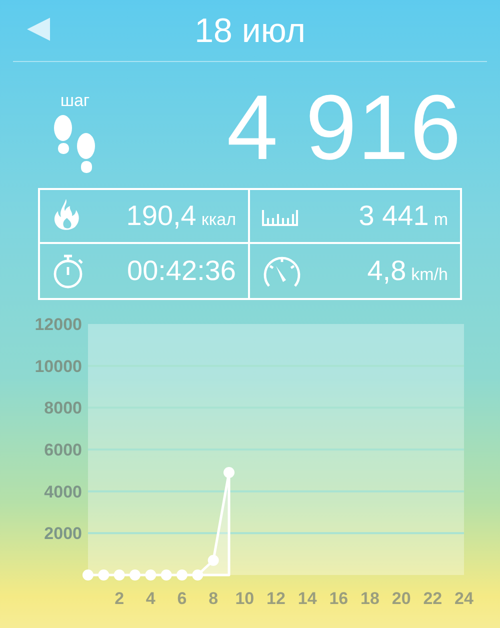 This screenshot has height=628, width=500. I want to click on y-tick-label: 8000, so click(63, 408).